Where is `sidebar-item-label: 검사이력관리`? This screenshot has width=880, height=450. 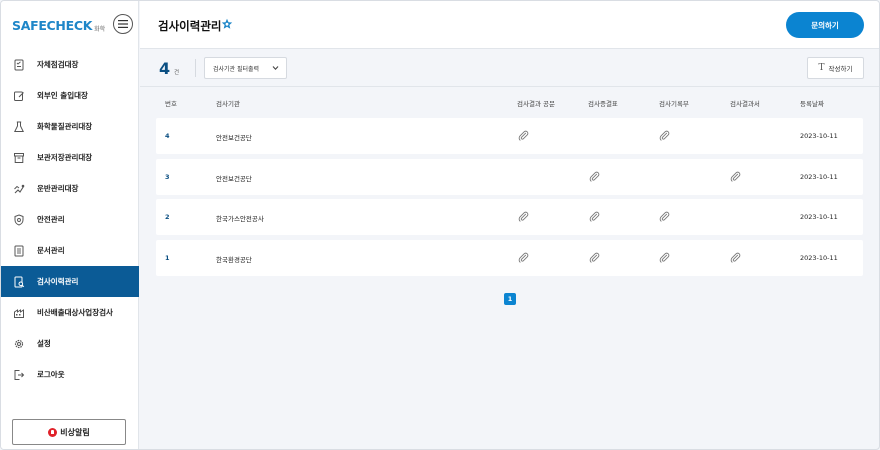
sidebar-item-label: 검사이력관리 is located at coordinates (58, 281).